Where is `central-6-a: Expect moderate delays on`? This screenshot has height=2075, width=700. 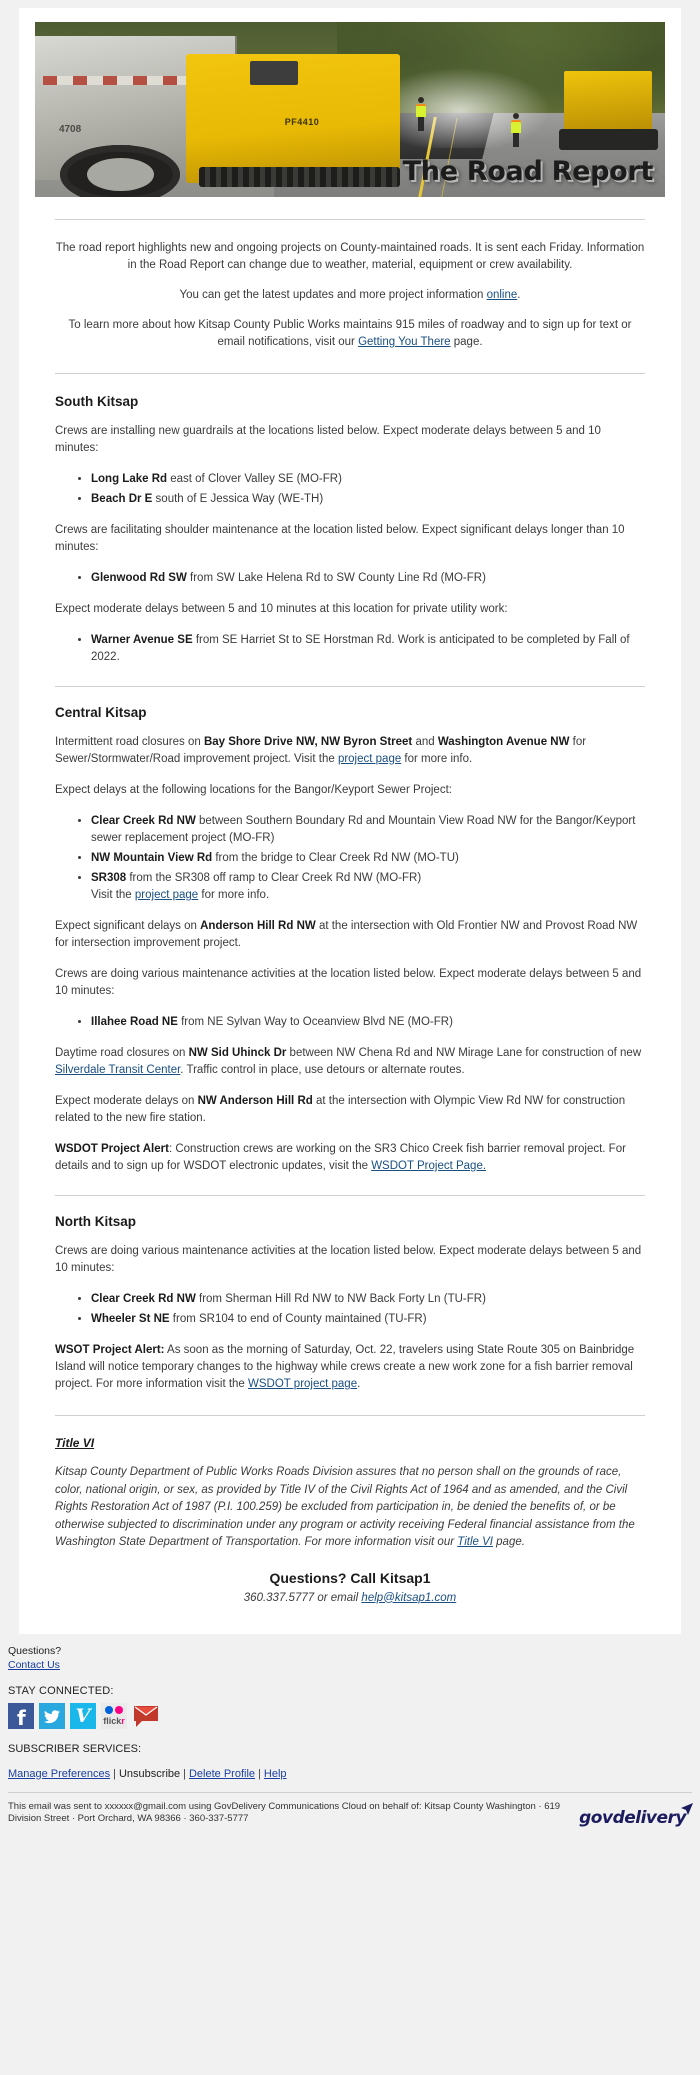
central-6-a: Expect moderate delays on is located at coordinates (126, 1101).